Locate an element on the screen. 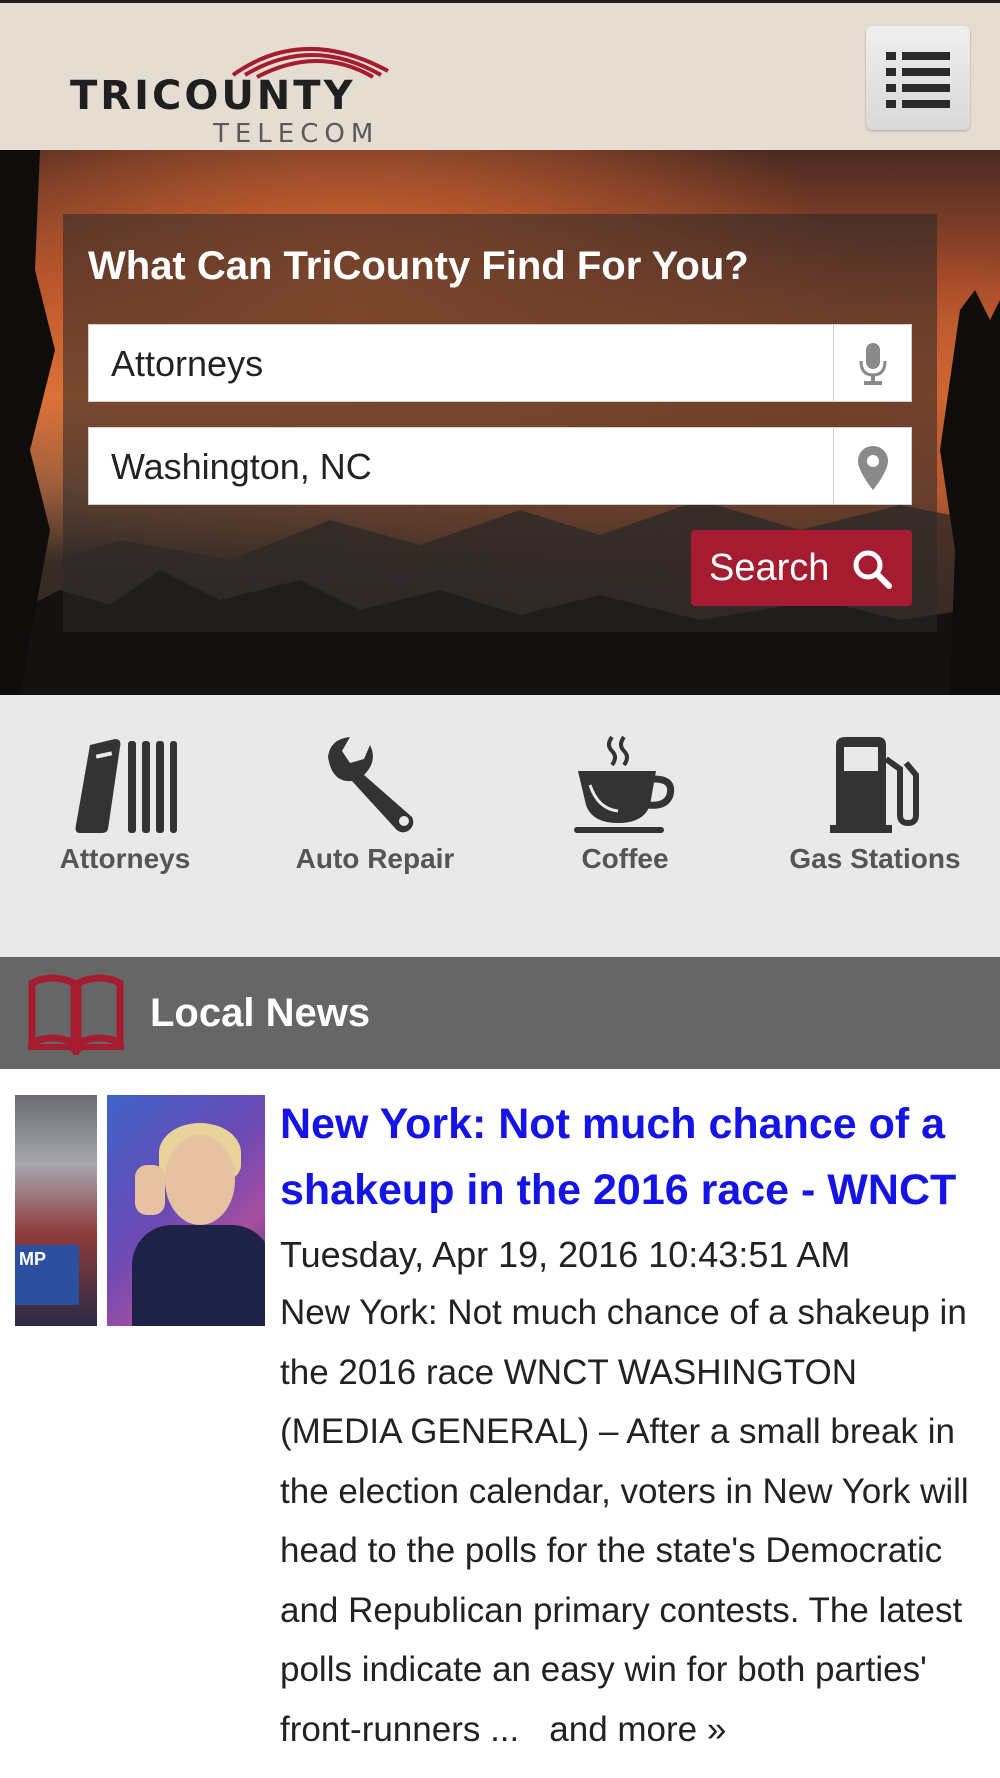  tricounty-logo: TRICOUNTY TELECOM is located at coordinates (243, 89).